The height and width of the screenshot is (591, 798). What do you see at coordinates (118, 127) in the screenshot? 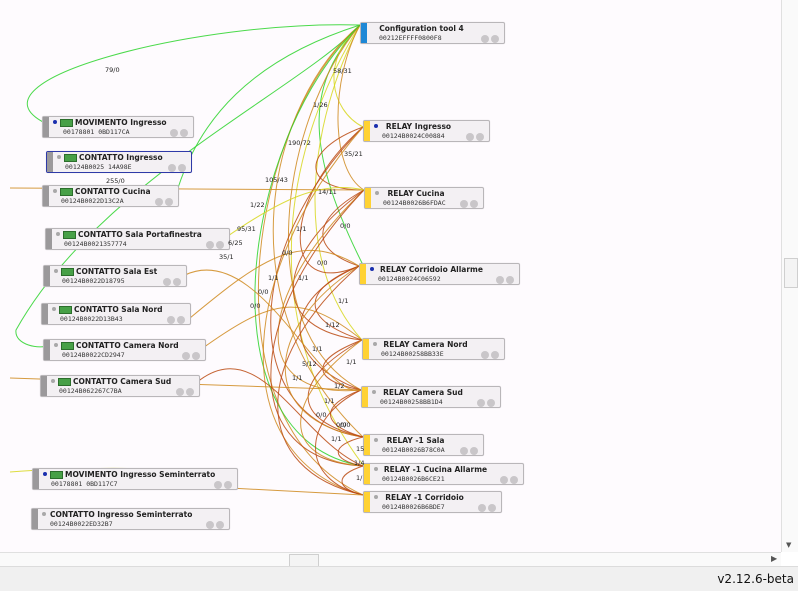
I see `node-movimento-ingresso: MOVIMENTO Ingresso 00178801 0BD117CA` at bounding box center [118, 127].